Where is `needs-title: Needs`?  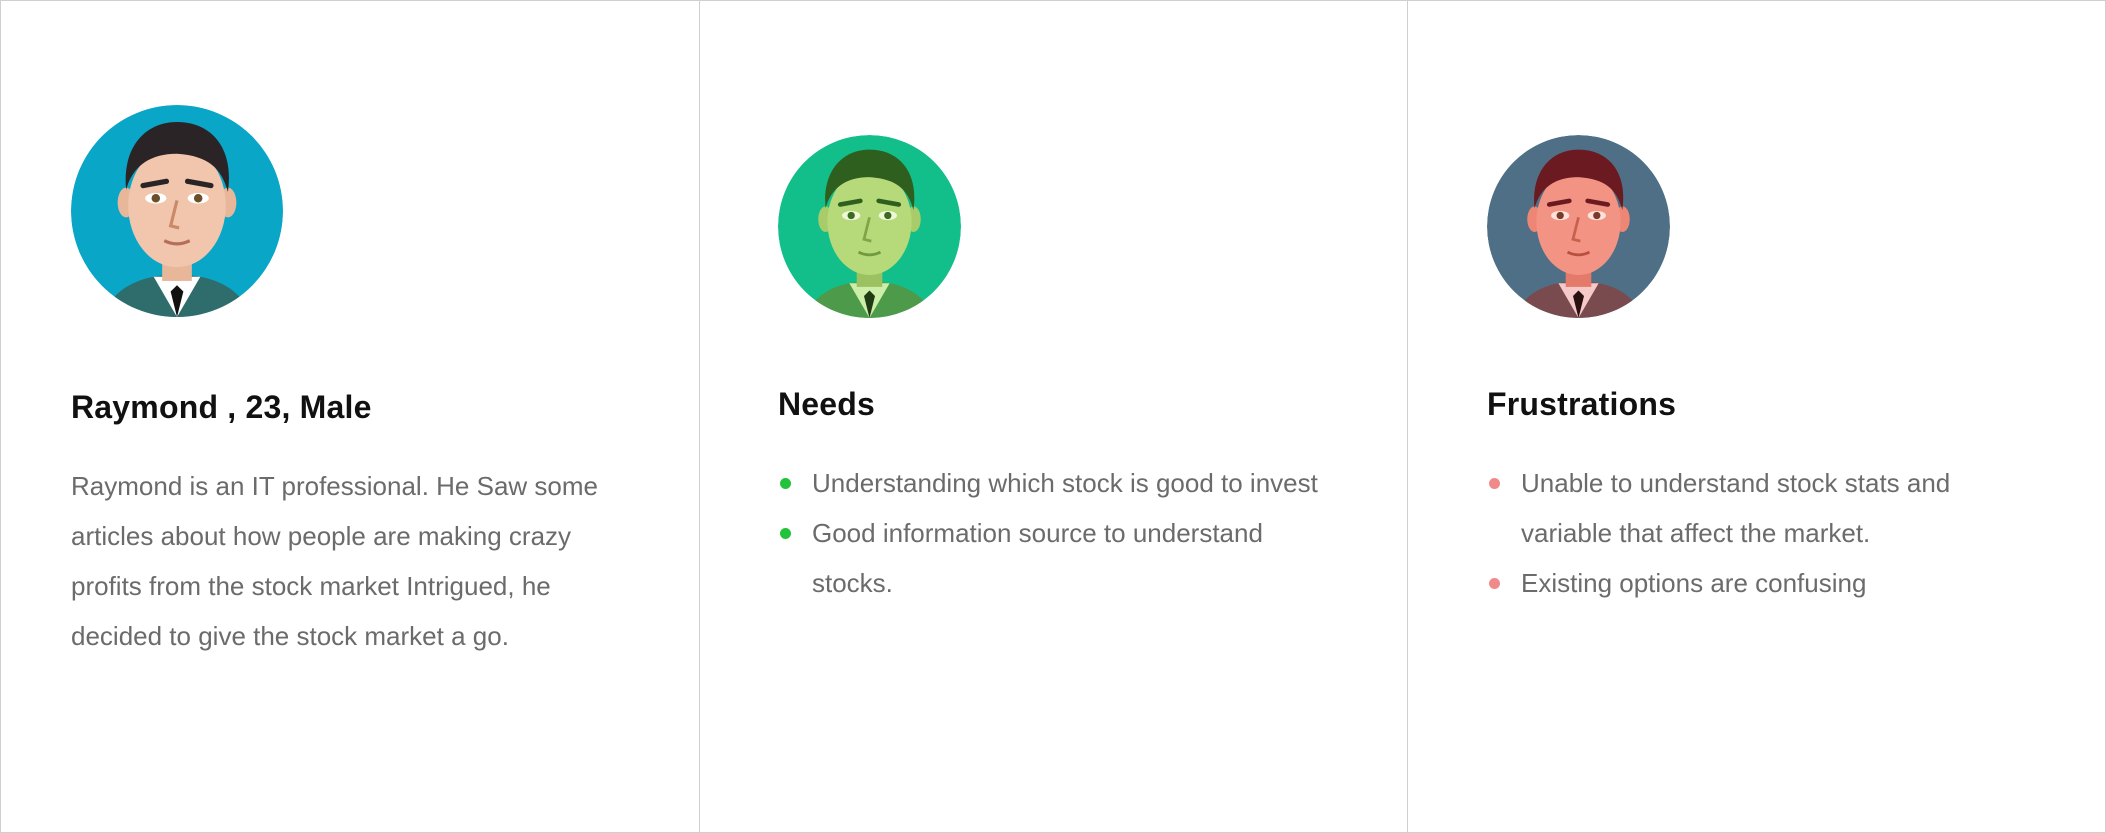
needs-title: Needs is located at coordinates (827, 404).